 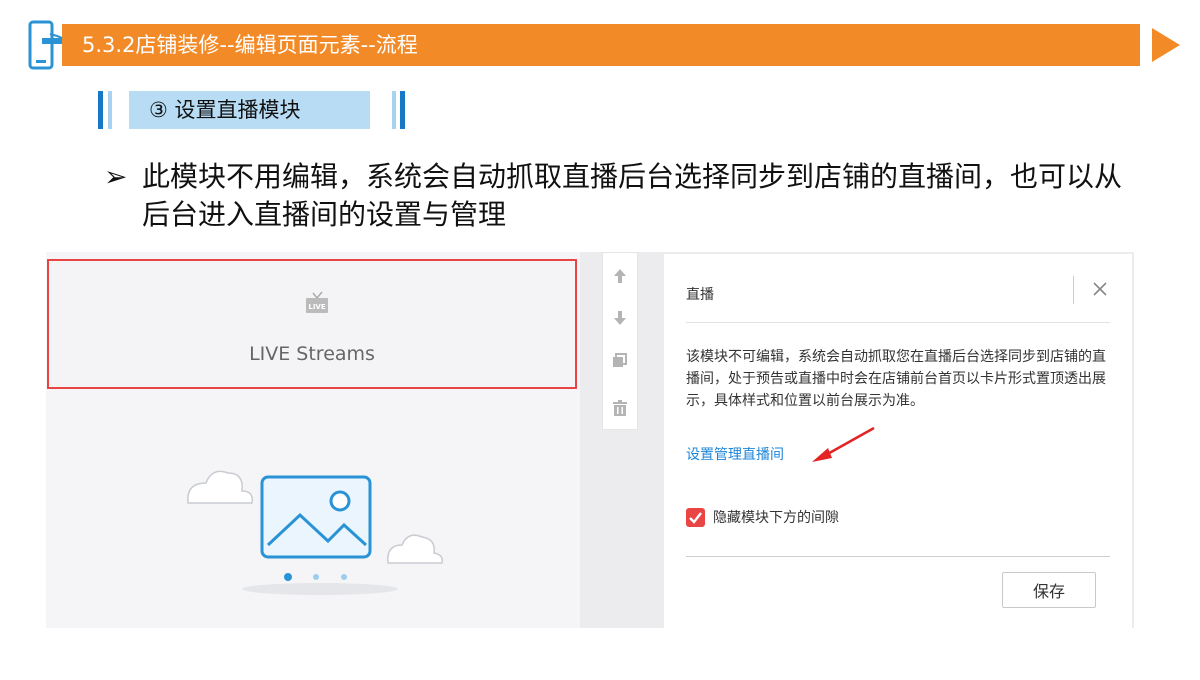 What do you see at coordinates (1100, 289) in the screenshot?
I see `close-icon` at bounding box center [1100, 289].